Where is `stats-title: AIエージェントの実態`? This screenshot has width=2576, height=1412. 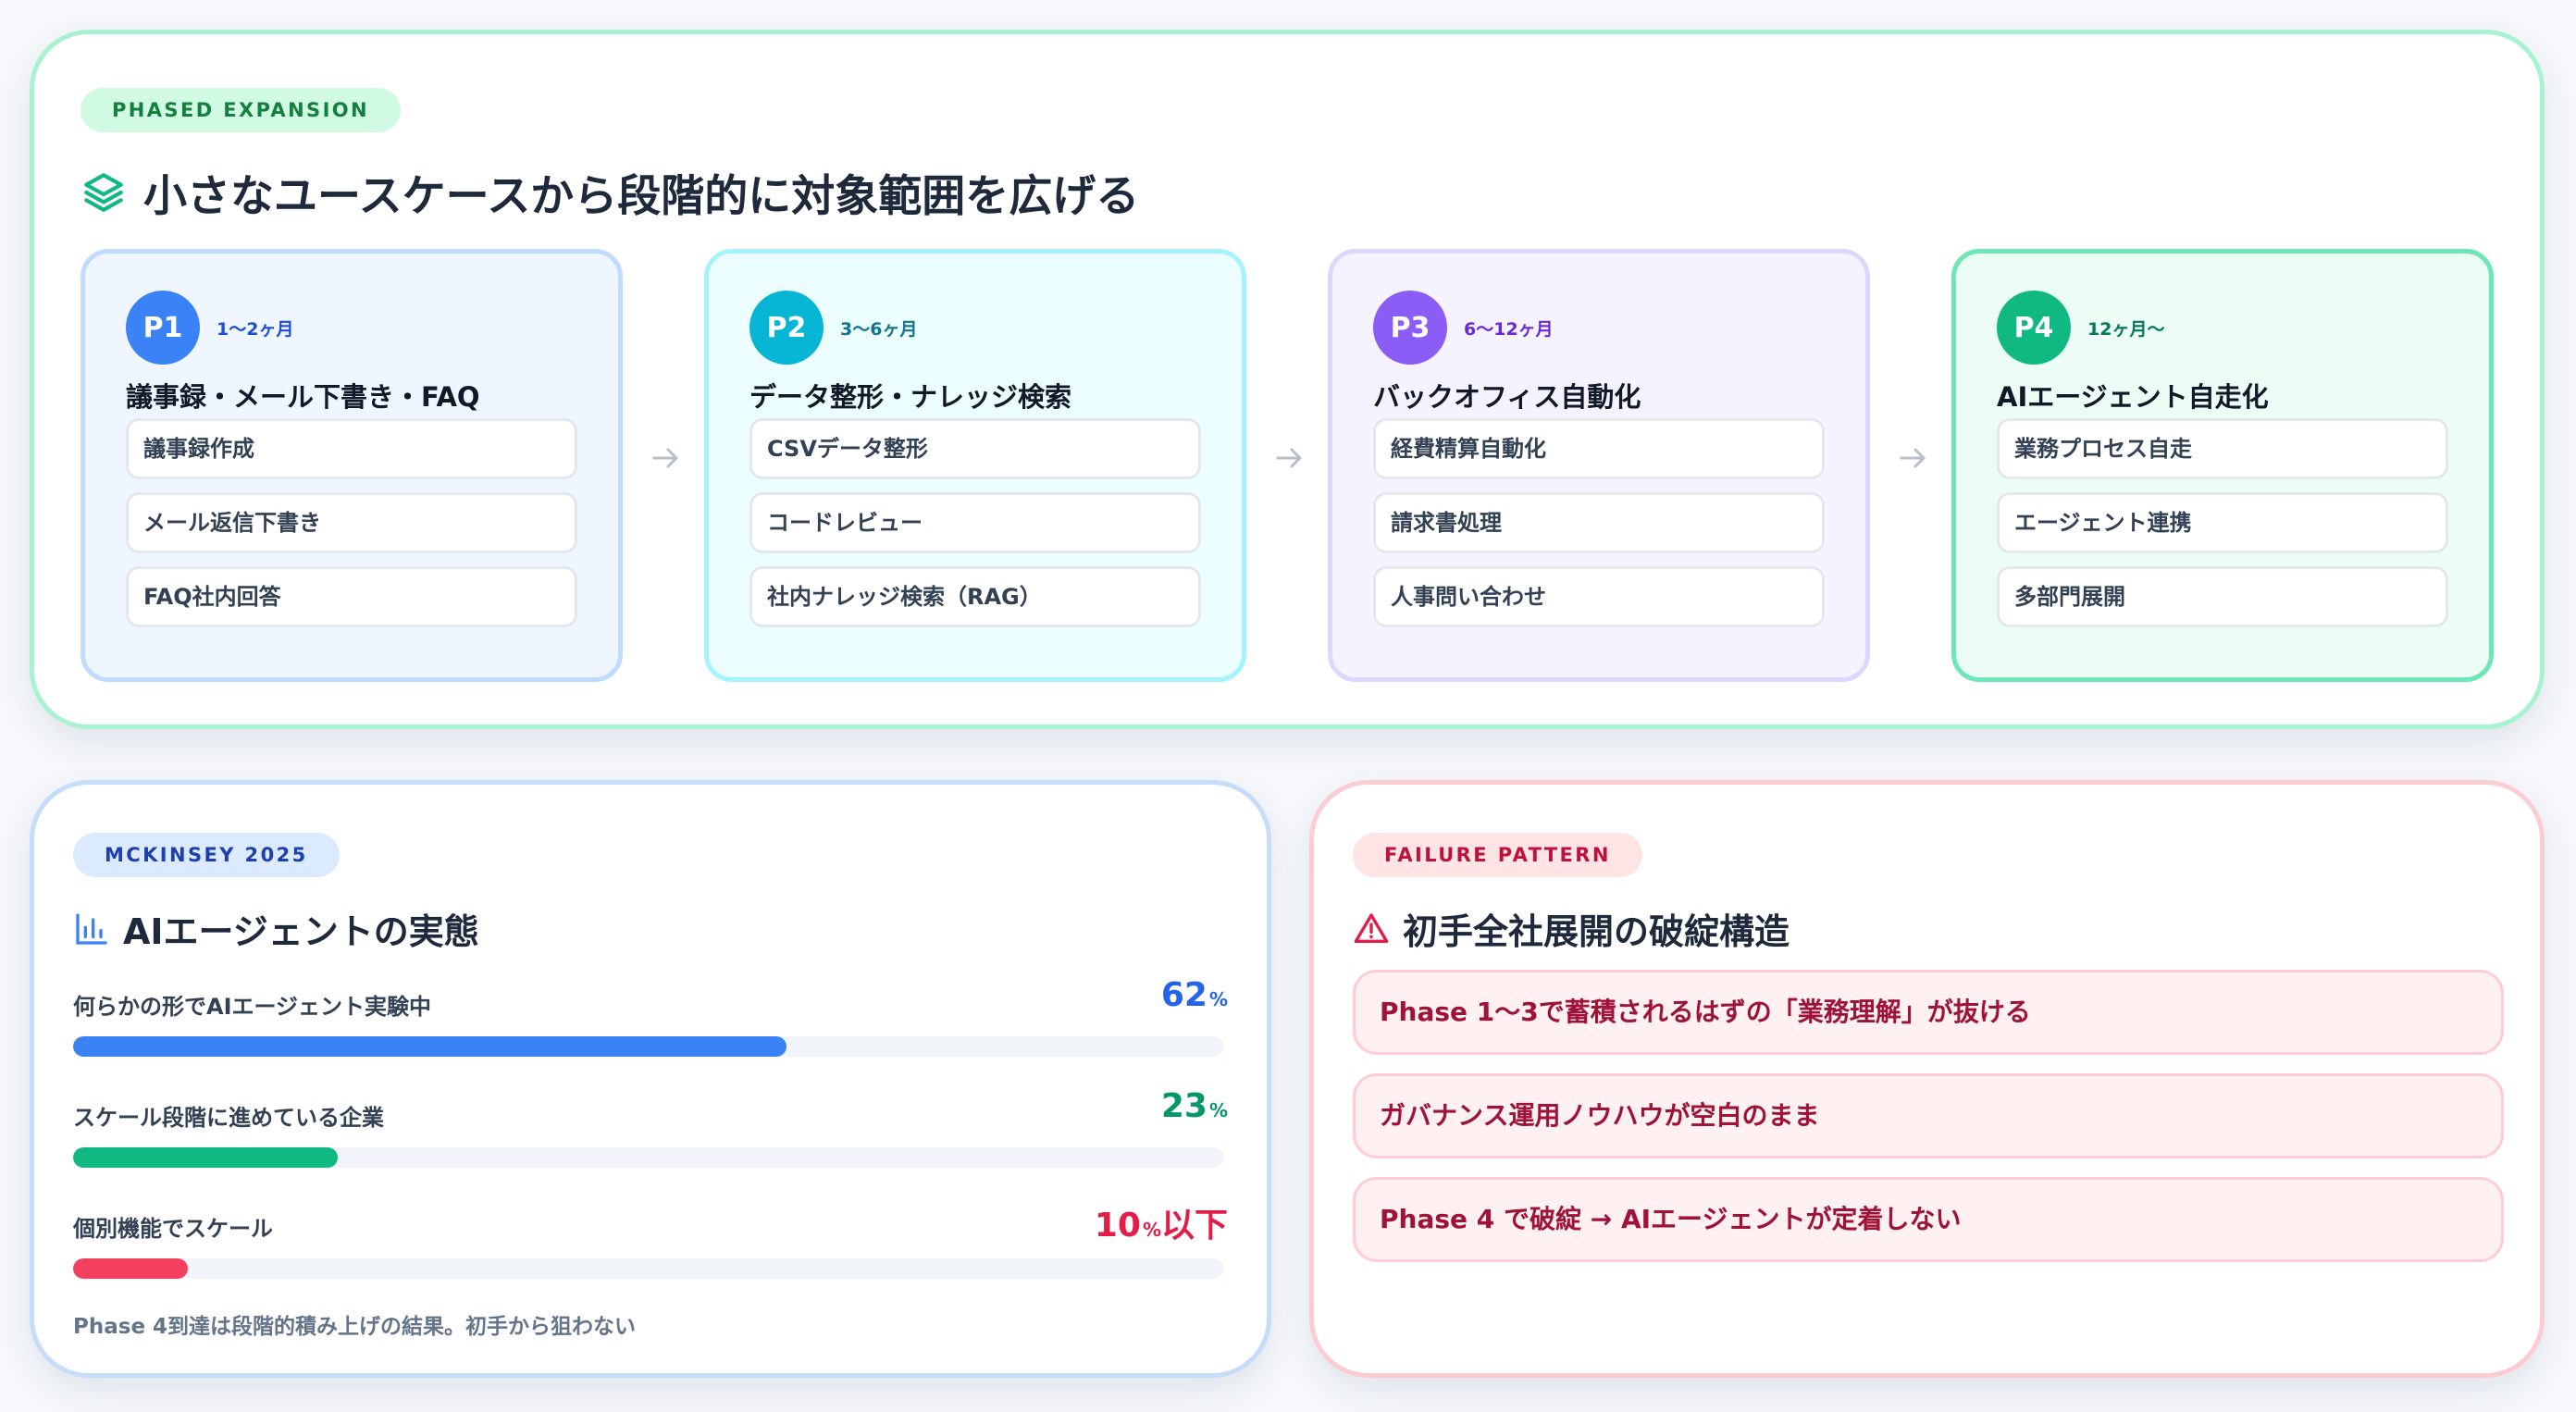 stats-title: AIエージェントの実態 is located at coordinates (276, 928).